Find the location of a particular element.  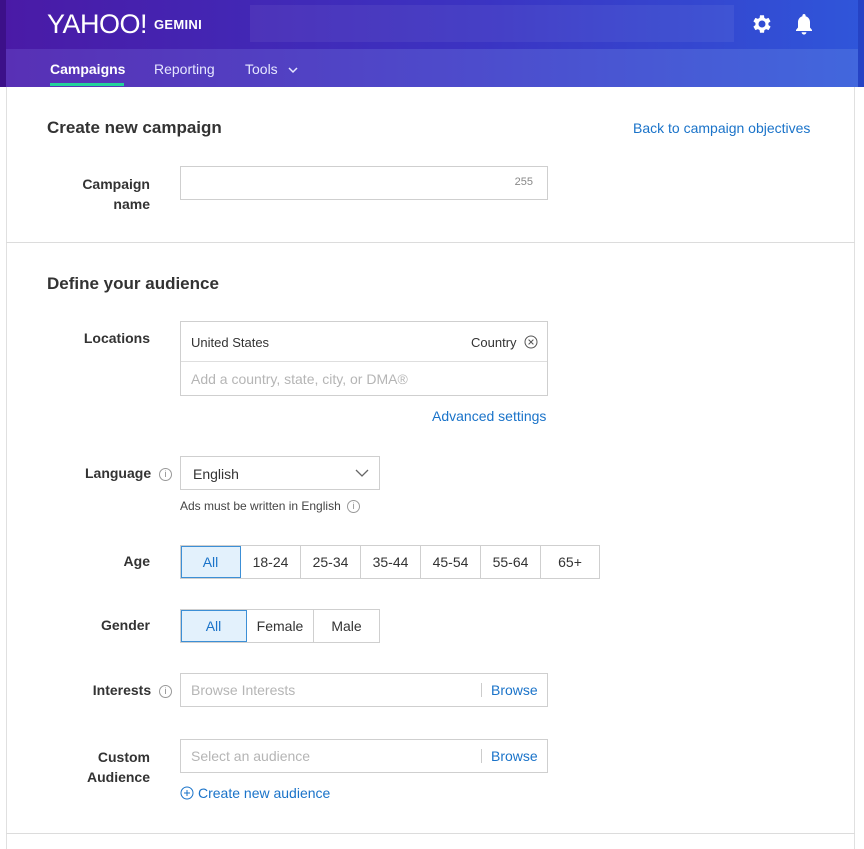

gender-option-female: Female is located at coordinates (280, 626).